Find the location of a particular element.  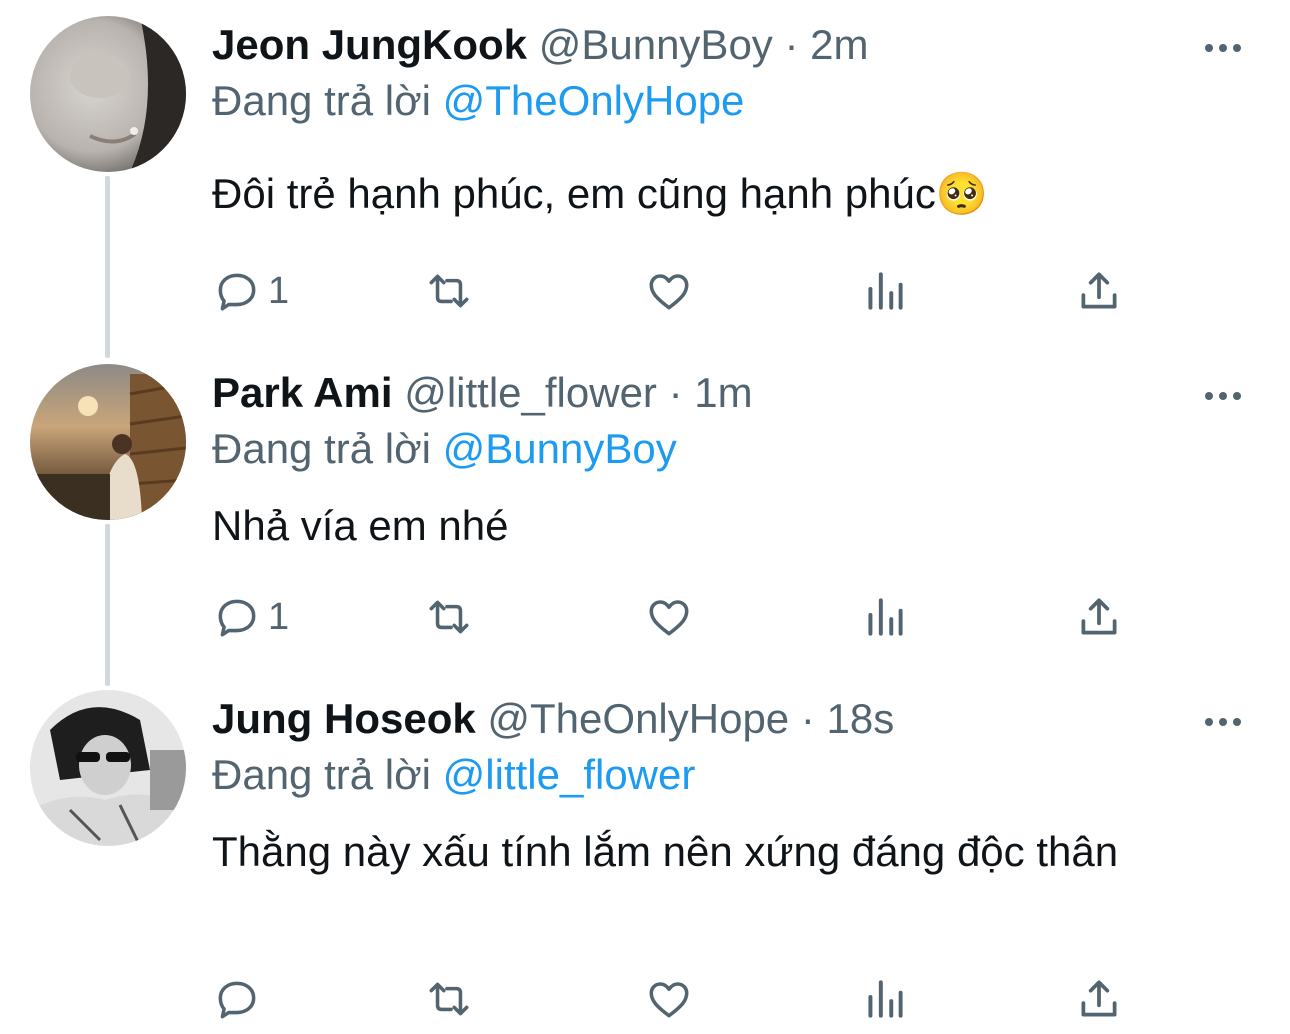

tweet-text: Nhả vía em nhé is located at coordinates (360, 525).